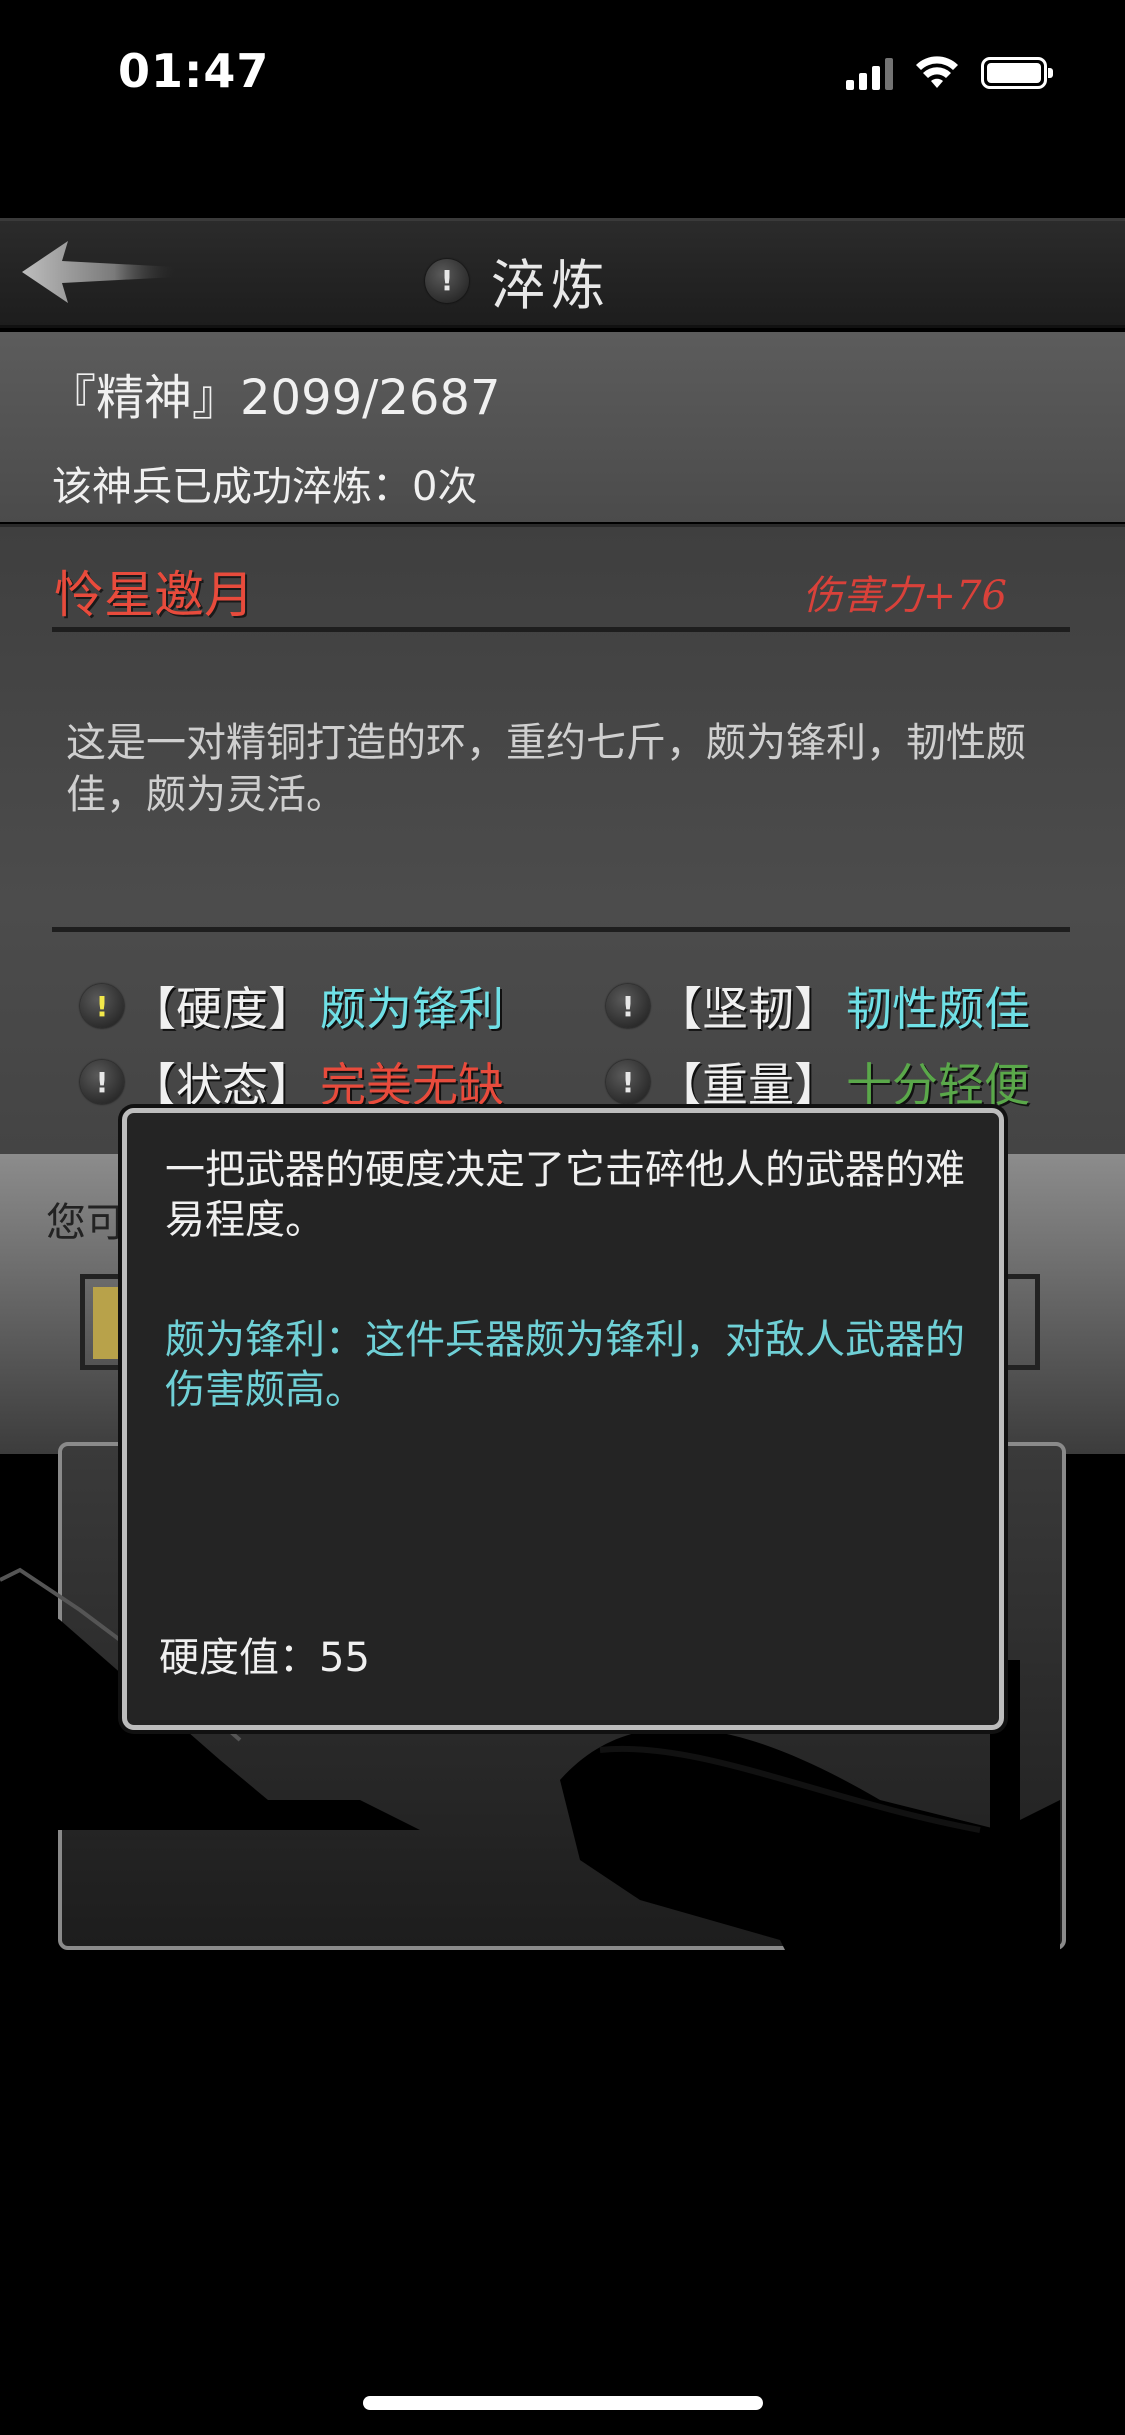 Image resolution: width=1125 pixels, height=2435 pixels. I want to click on attr-key: 【硬度】, so click(222, 1009).